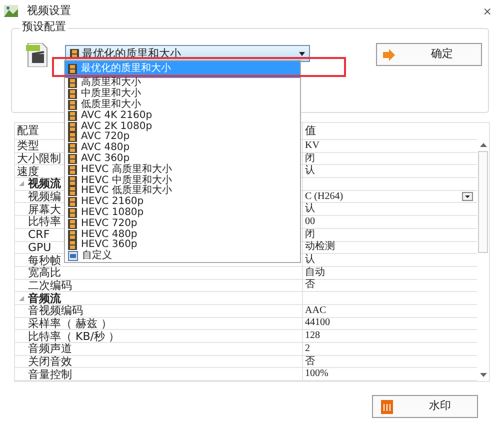 The height and width of the screenshot is (425, 500). What do you see at coordinates (182, 256) in the screenshot?
I see `dropdown-option: 自定义` at bounding box center [182, 256].